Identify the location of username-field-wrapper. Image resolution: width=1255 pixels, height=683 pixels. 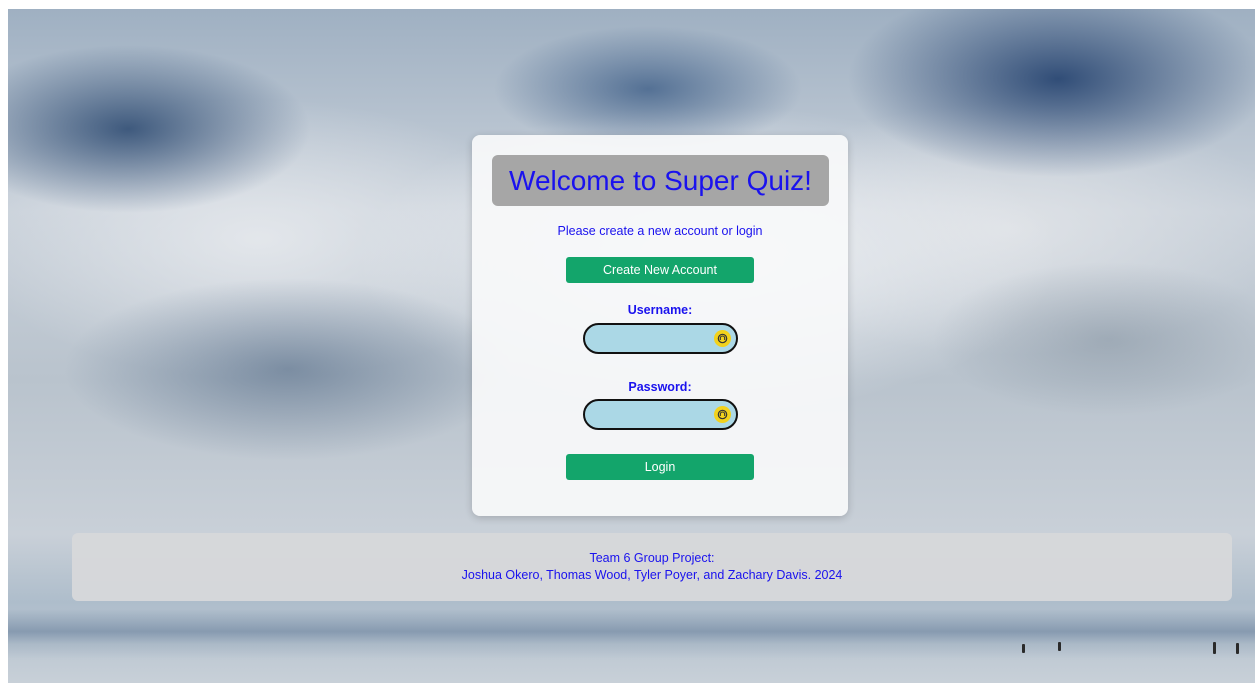
(660, 338).